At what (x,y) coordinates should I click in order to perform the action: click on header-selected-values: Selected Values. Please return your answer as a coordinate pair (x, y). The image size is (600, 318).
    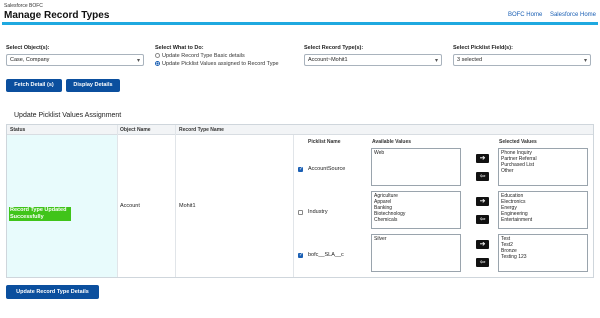
    Looking at the image, I should click on (518, 142).